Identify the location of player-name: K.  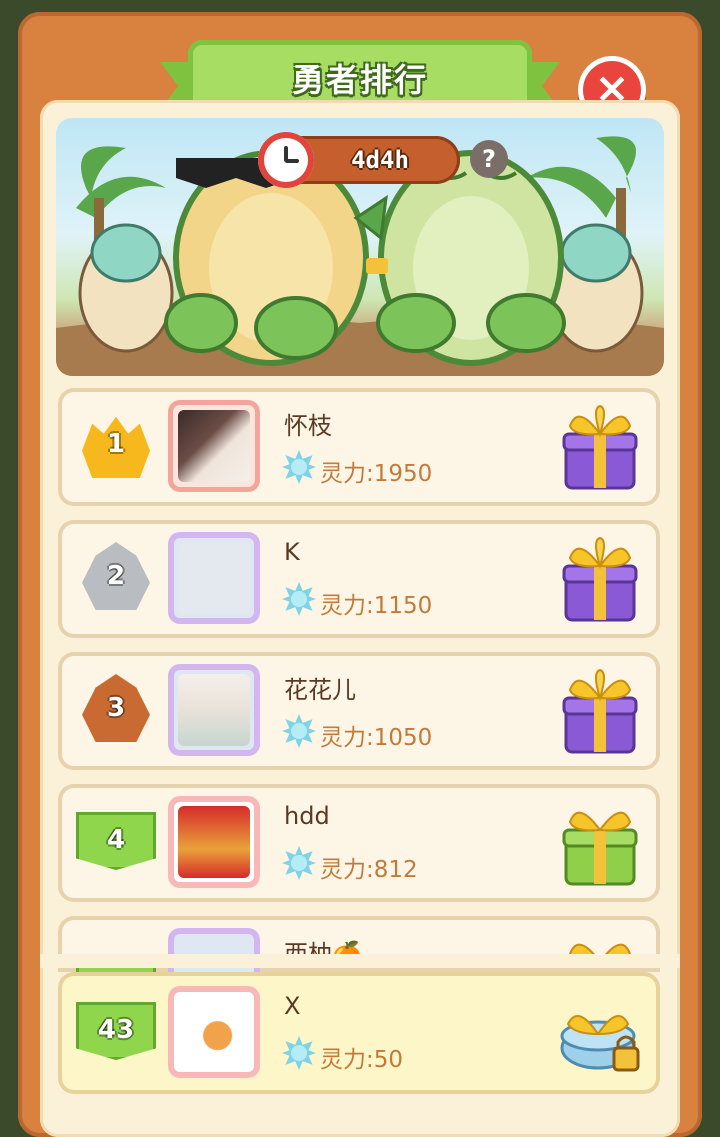
(292, 552).